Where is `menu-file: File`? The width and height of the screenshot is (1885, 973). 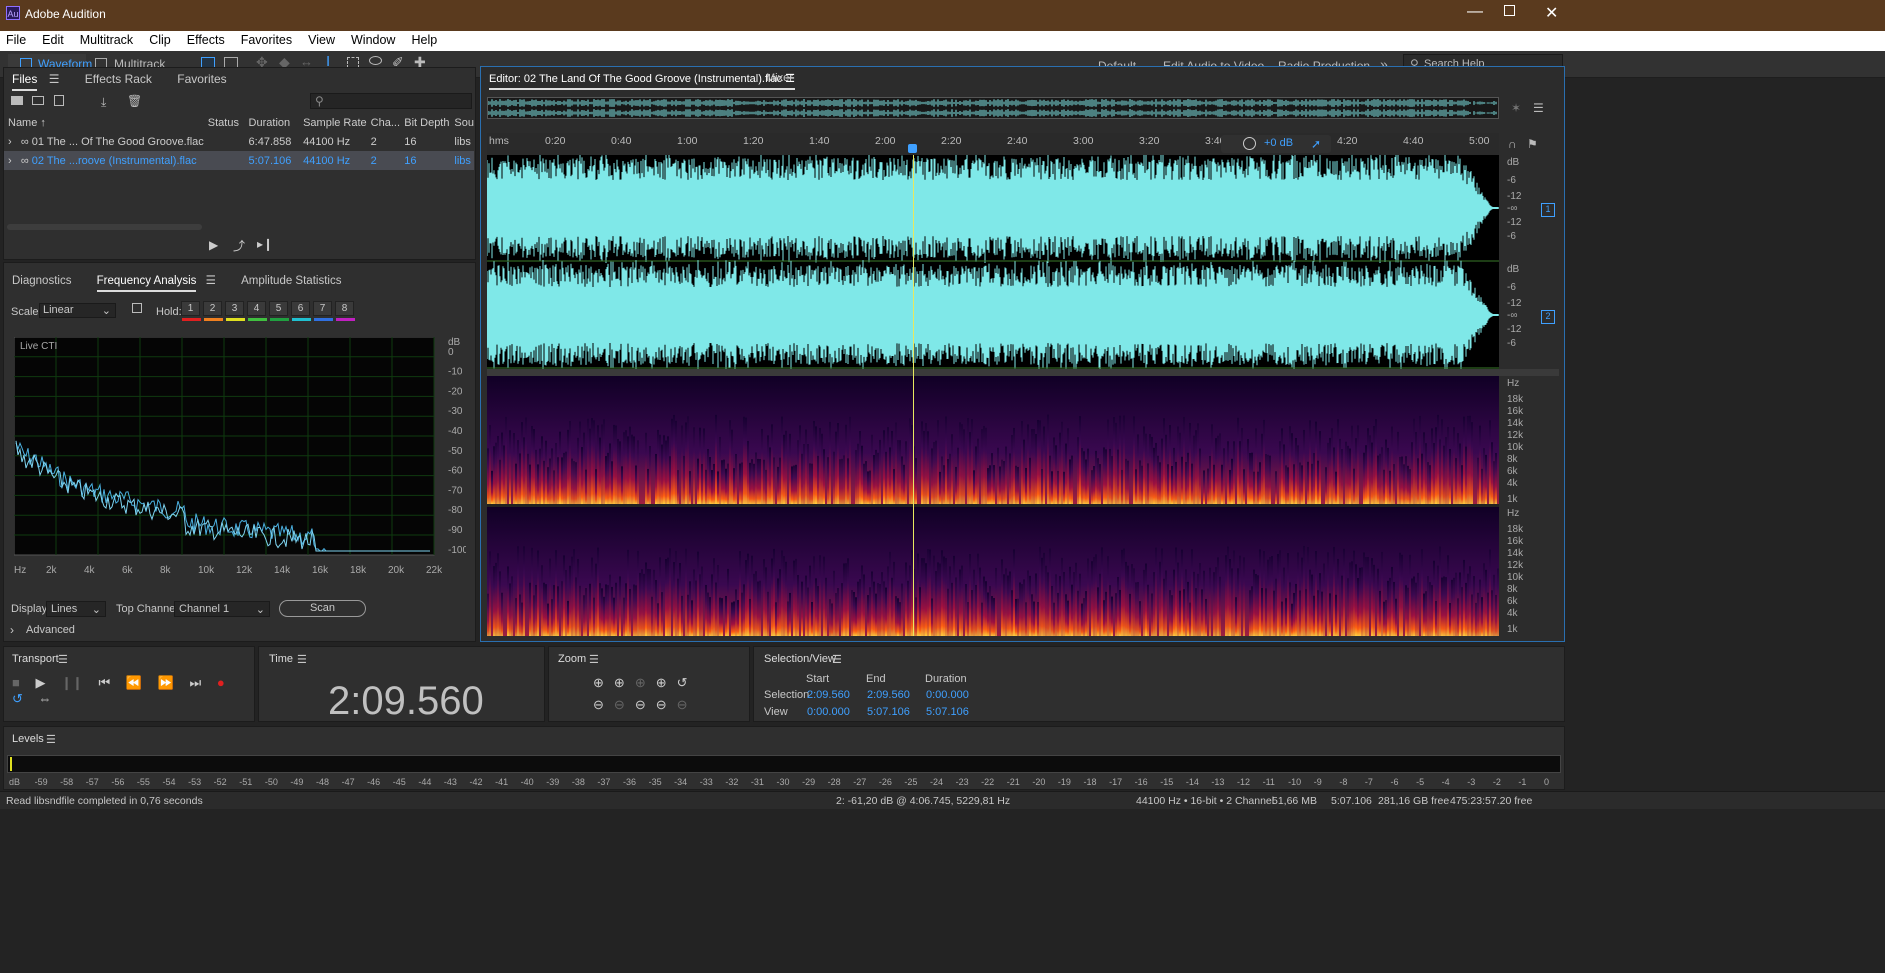
menu-file: File is located at coordinates (17, 39).